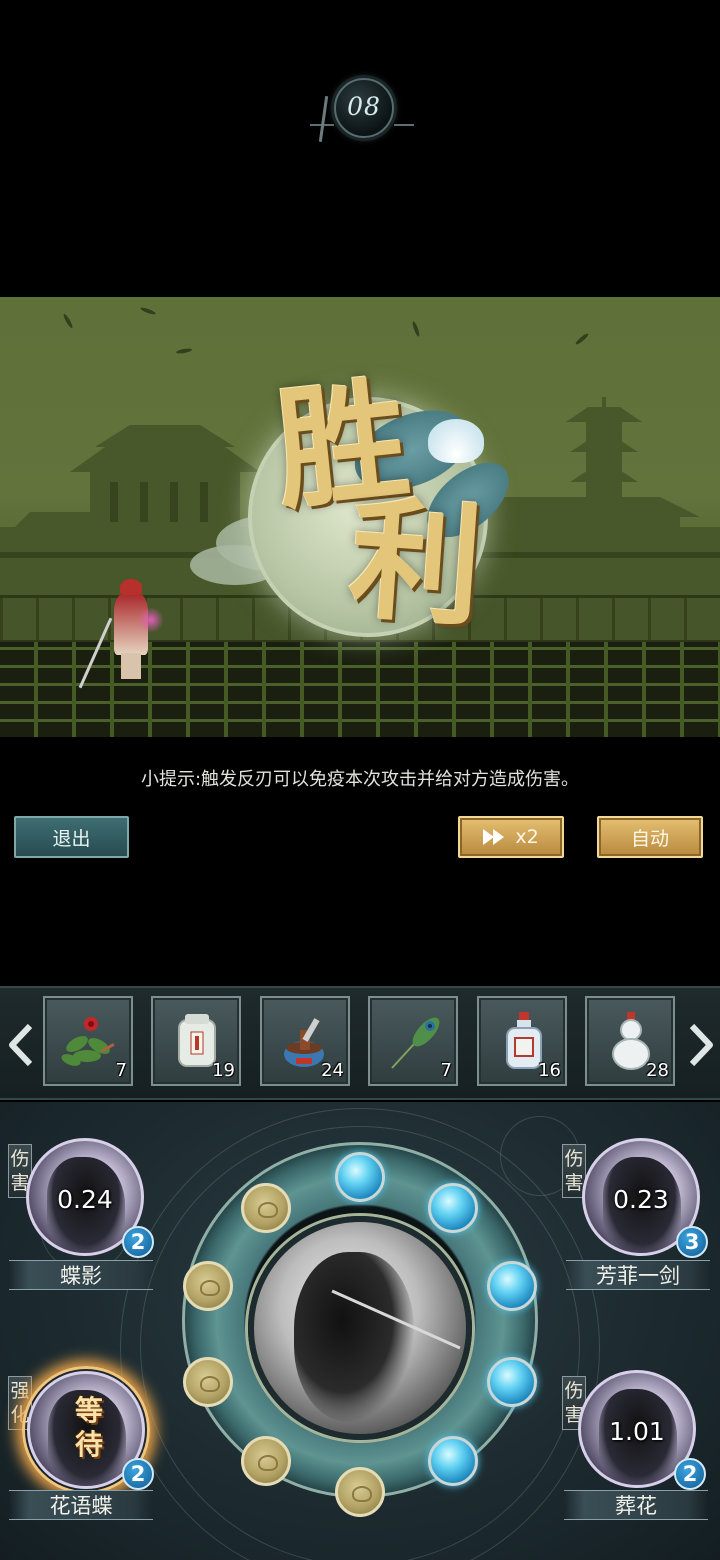  Describe the element at coordinates (641, 1199) in the screenshot. I see `skill-cooldown: 0.23` at that location.